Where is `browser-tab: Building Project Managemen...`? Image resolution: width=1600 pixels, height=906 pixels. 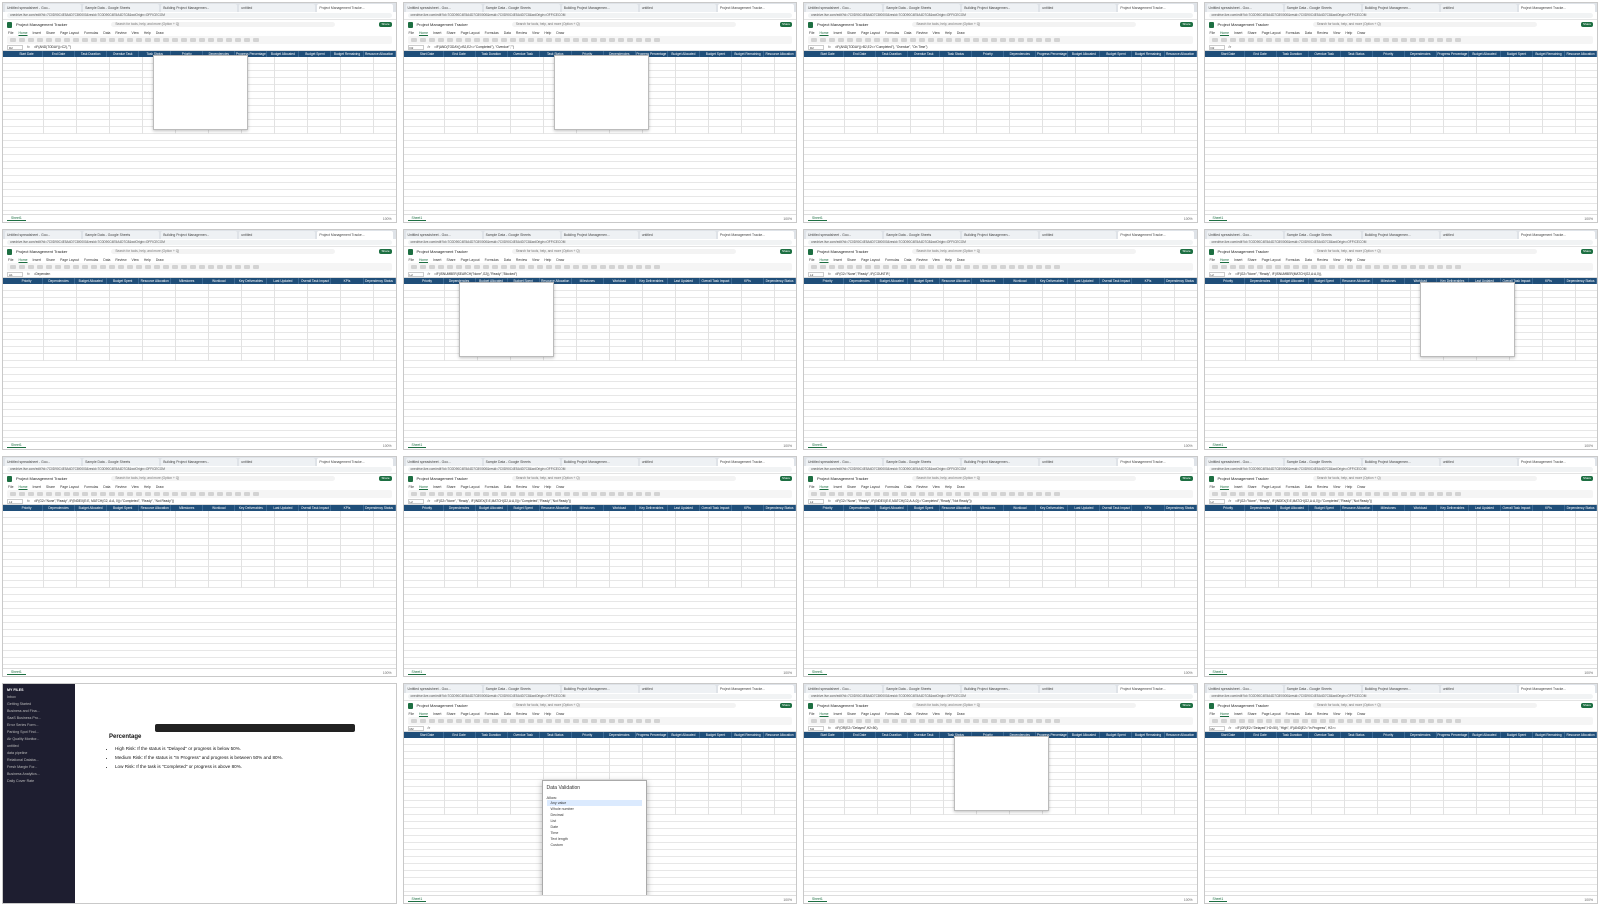
browser-tab: Building Project Managemen... is located at coordinates (1000, 235).